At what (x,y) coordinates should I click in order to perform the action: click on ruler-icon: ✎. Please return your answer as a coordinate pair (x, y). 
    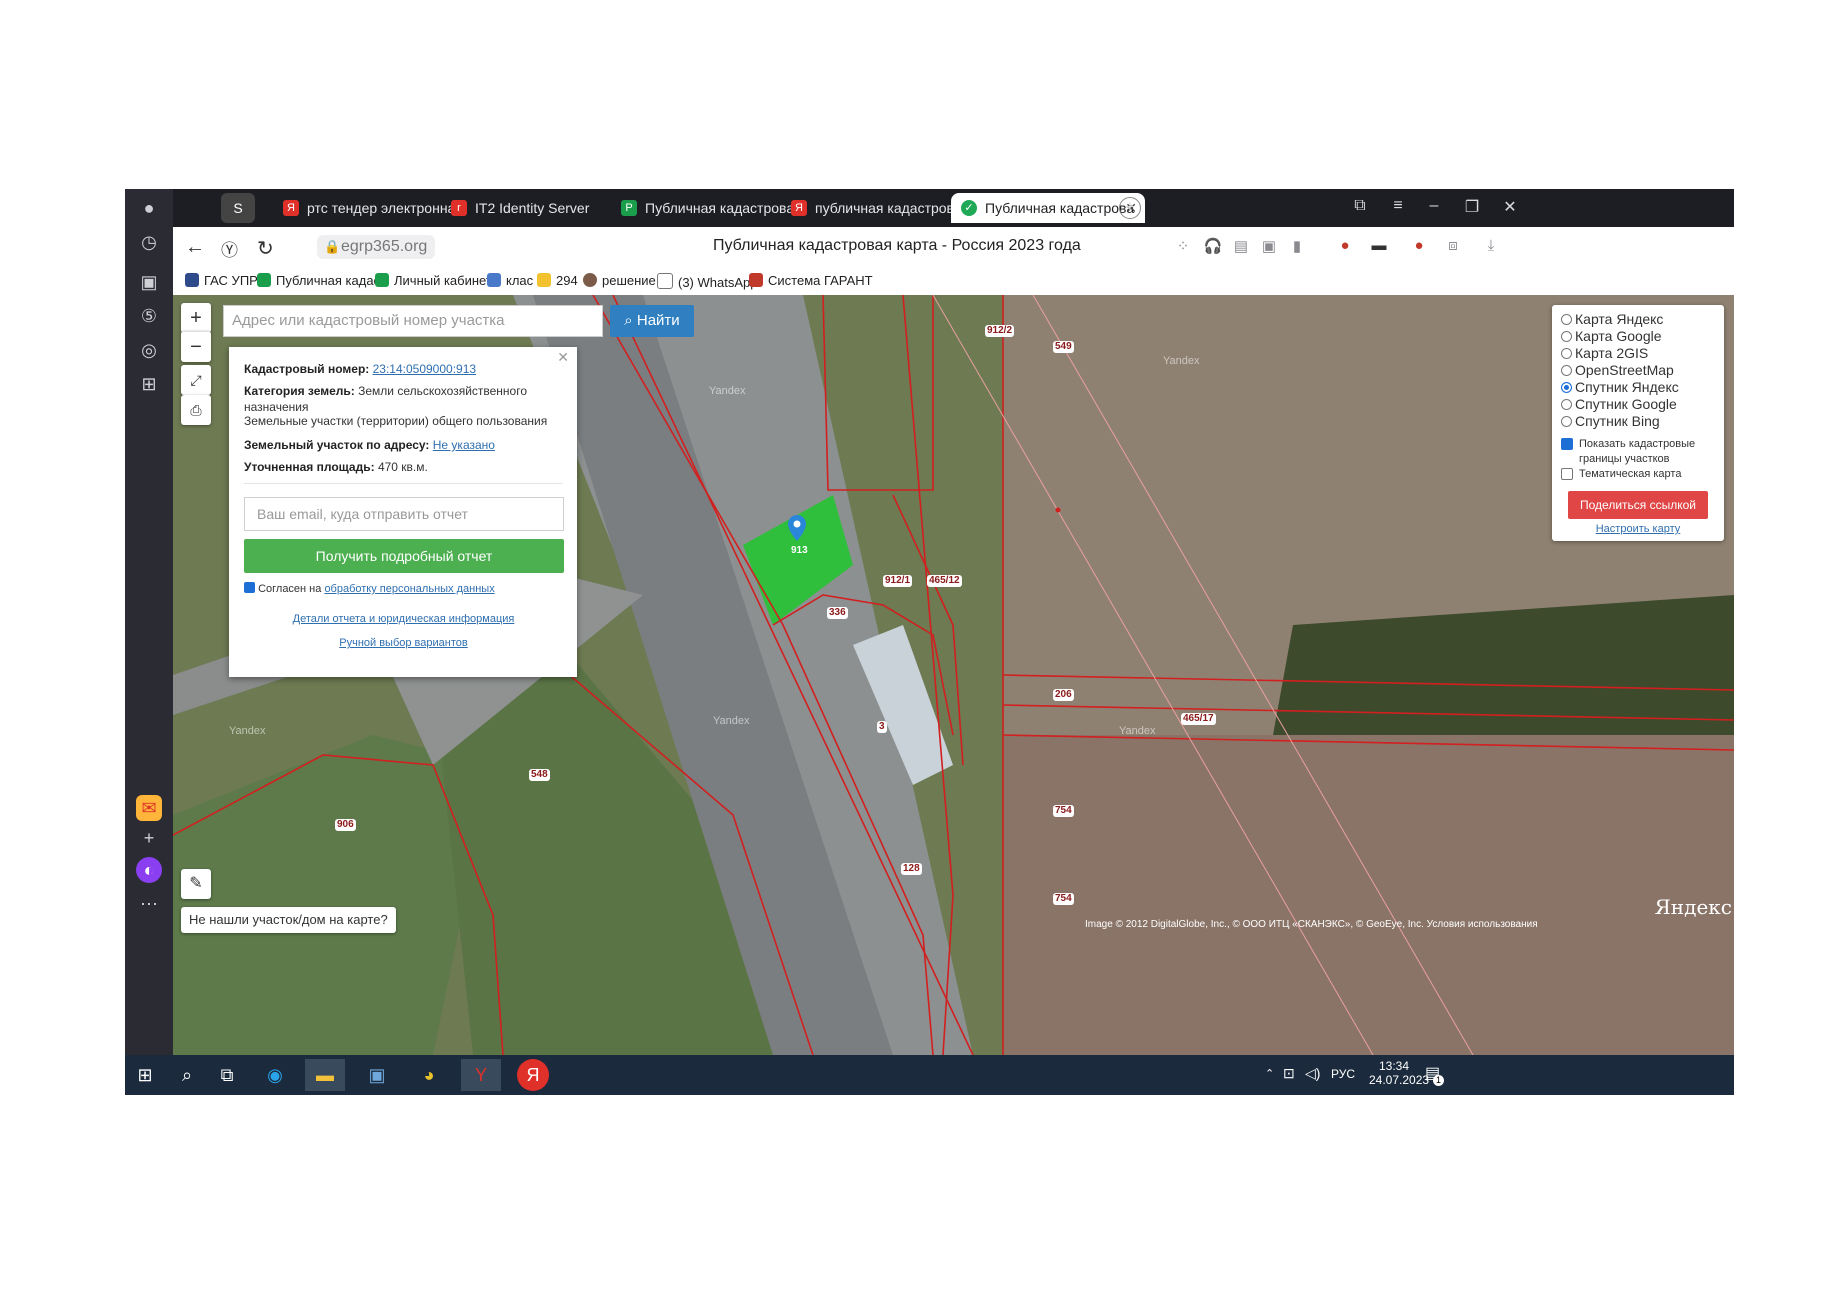
    Looking at the image, I should click on (196, 884).